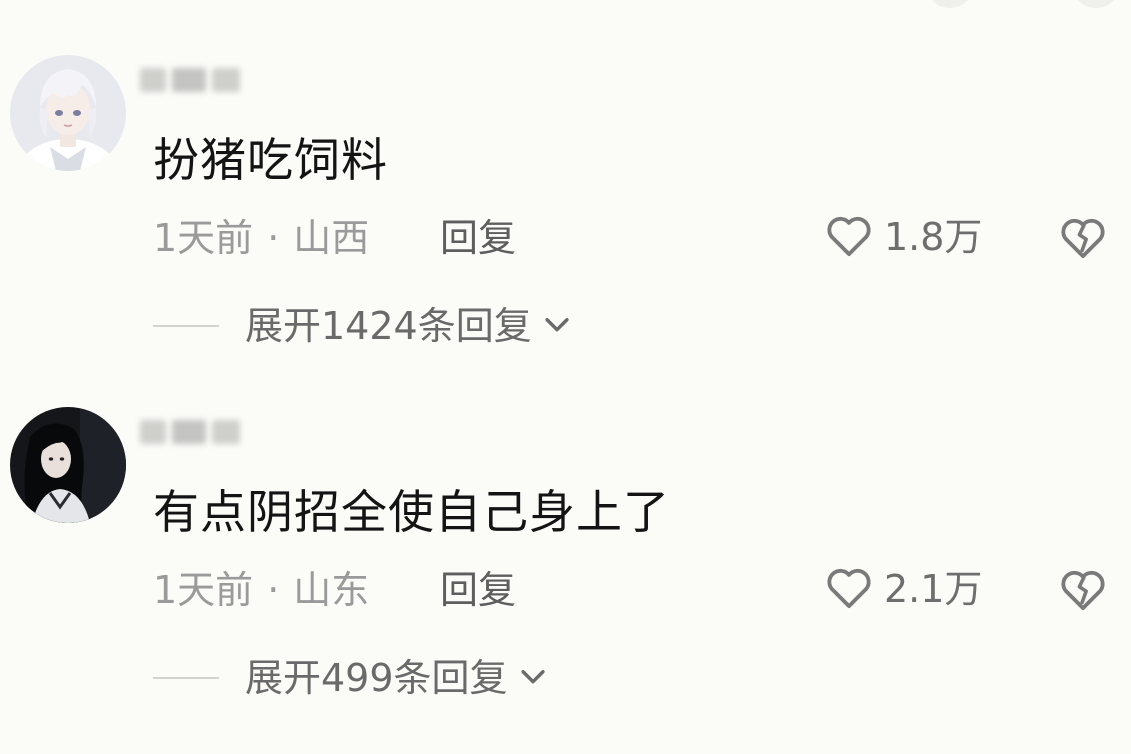 The height and width of the screenshot is (754, 1131). What do you see at coordinates (933, 589) in the screenshot?
I see `like-count: 2.1万` at bounding box center [933, 589].